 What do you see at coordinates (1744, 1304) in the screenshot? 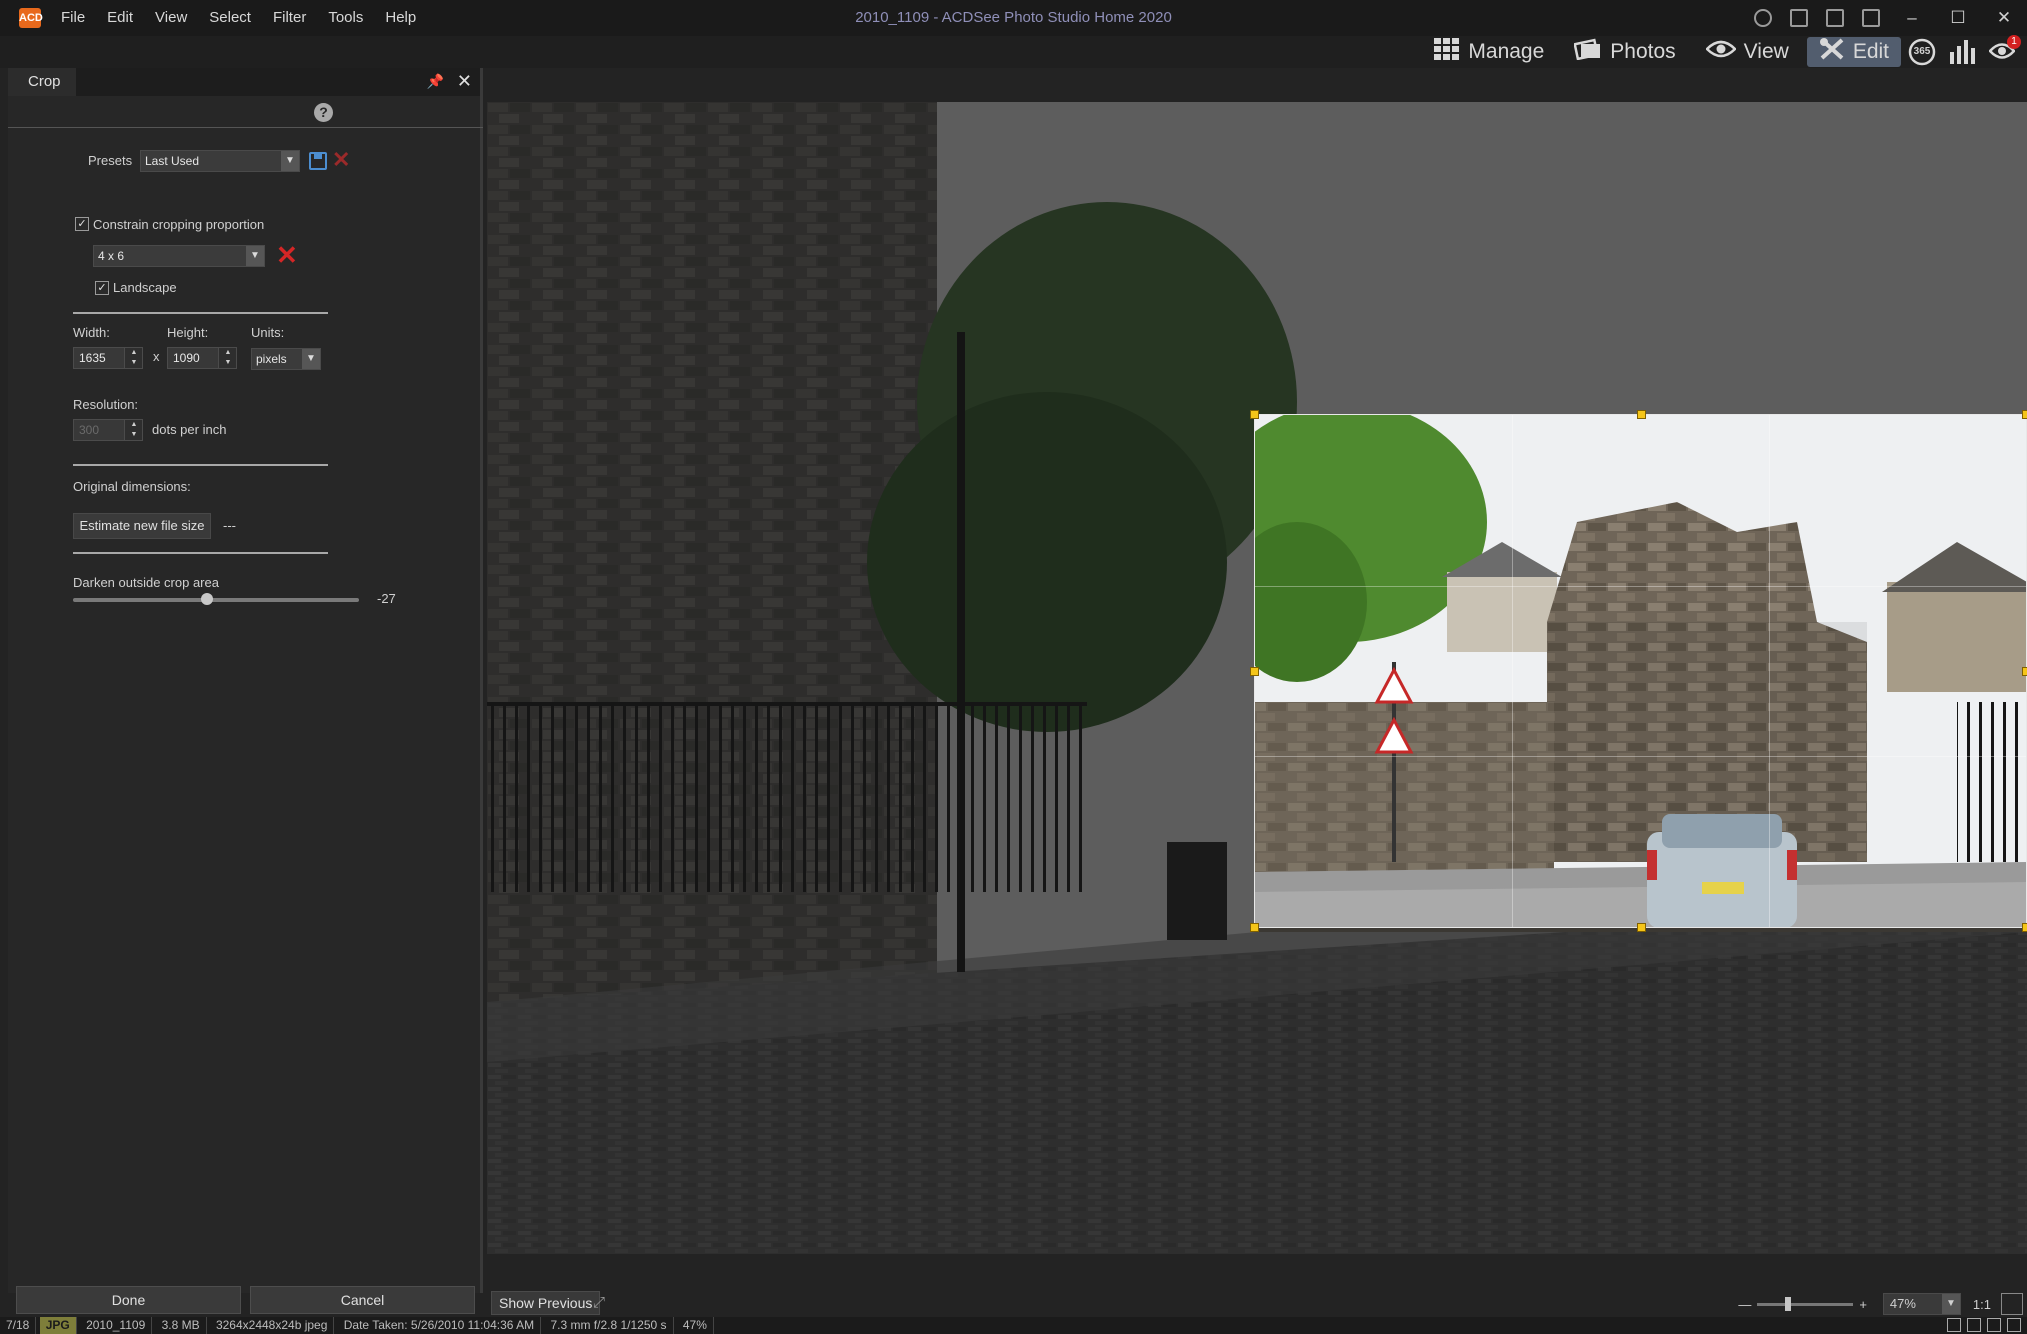
I see `zoom-out-icon: —` at bounding box center [1744, 1304].